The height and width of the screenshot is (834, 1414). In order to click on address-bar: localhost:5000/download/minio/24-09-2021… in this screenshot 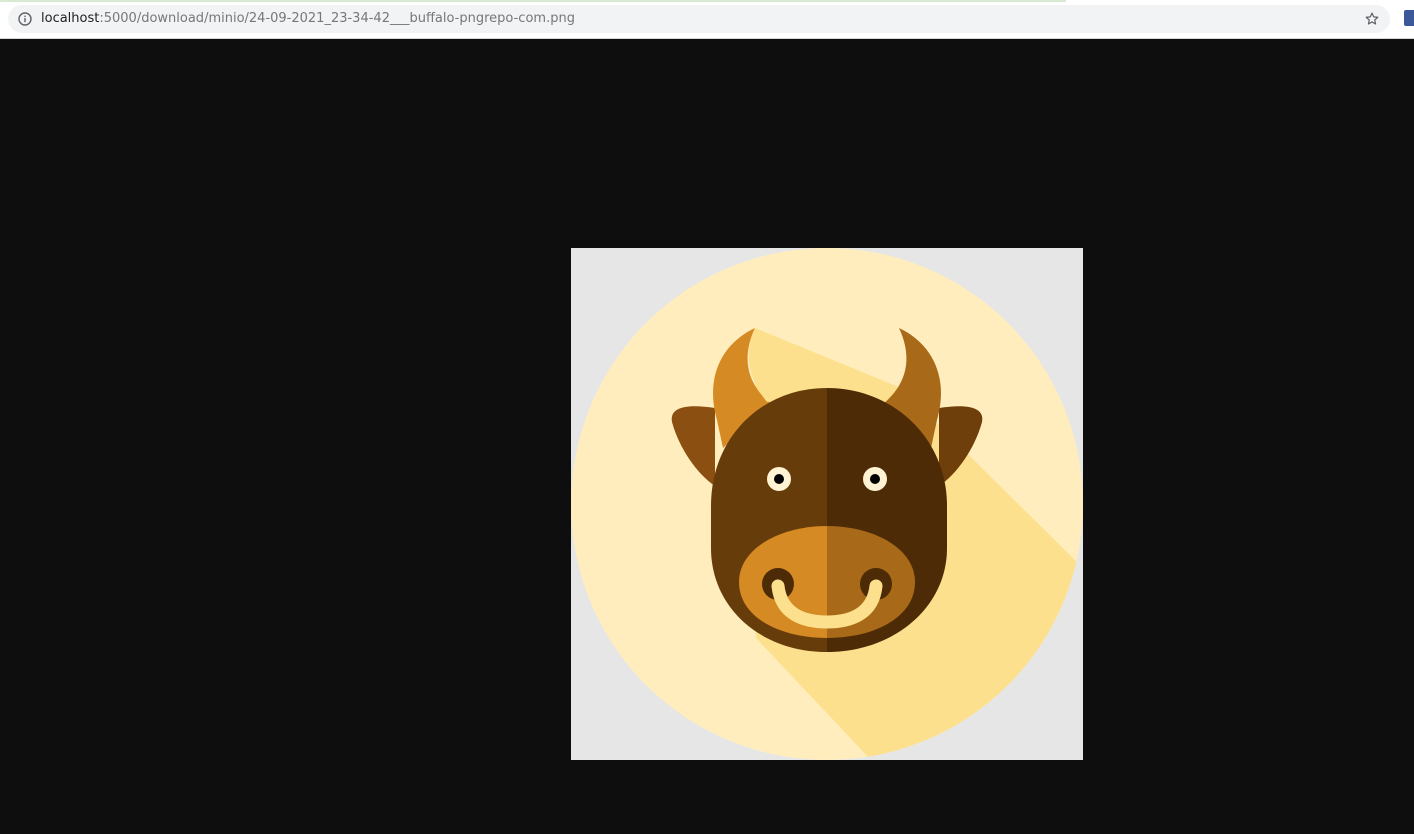, I will do `click(699, 19)`.